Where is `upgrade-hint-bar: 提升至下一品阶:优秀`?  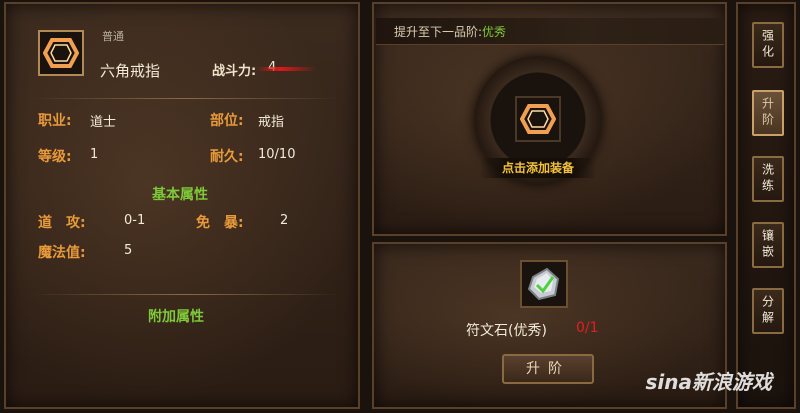 upgrade-hint-bar: 提升至下一品阶:优秀 is located at coordinates (550, 31).